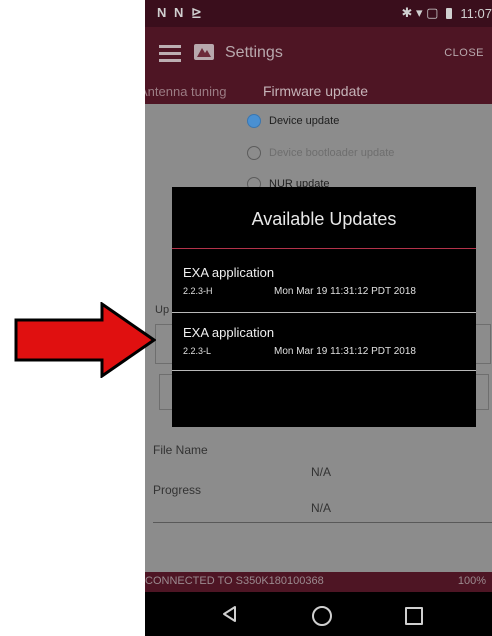 This screenshot has width=492, height=636. What do you see at coordinates (180, 450) in the screenshot?
I see `file-name-label: File Name` at bounding box center [180, 450].